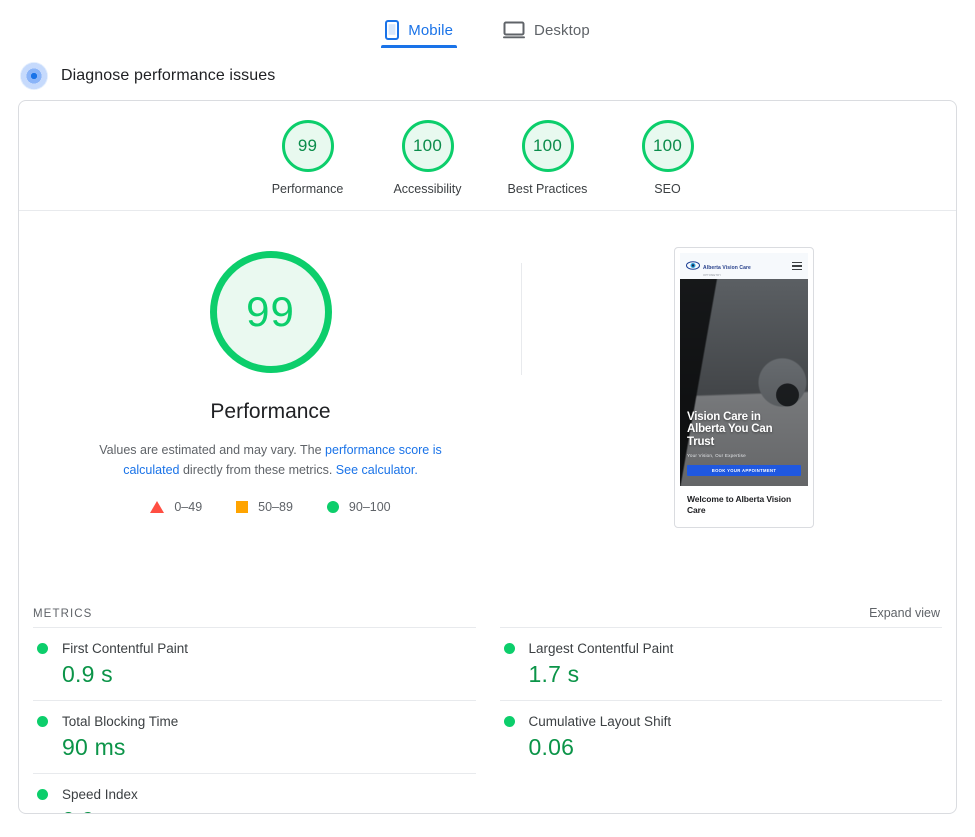  I want to click on metric-row: Speed Index 0.9 s, so click(254, 793).